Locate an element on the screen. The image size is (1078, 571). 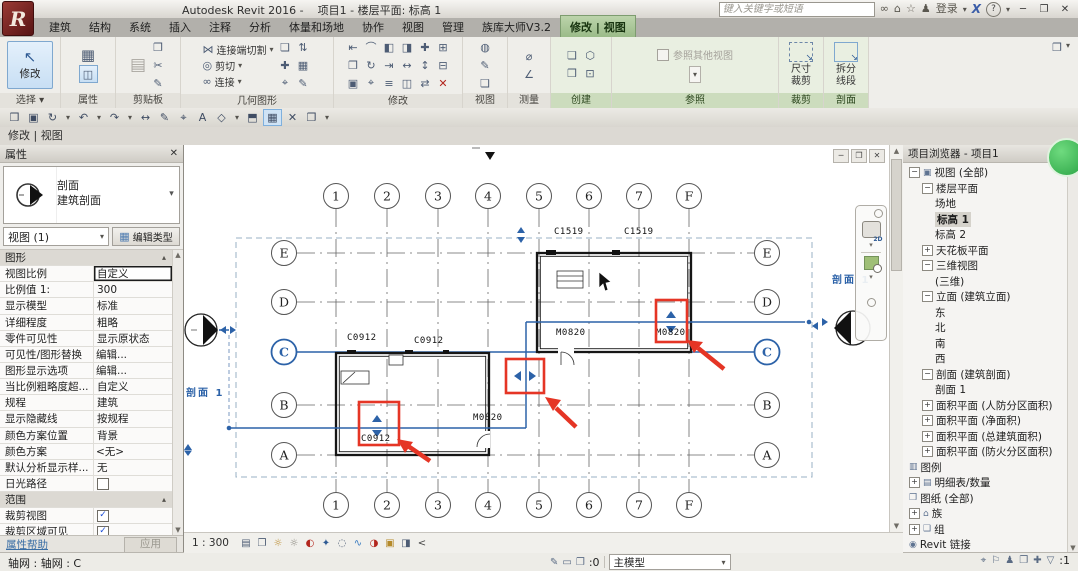
property-row: 比例值 1: 300 is located at coordinates (86, 290).